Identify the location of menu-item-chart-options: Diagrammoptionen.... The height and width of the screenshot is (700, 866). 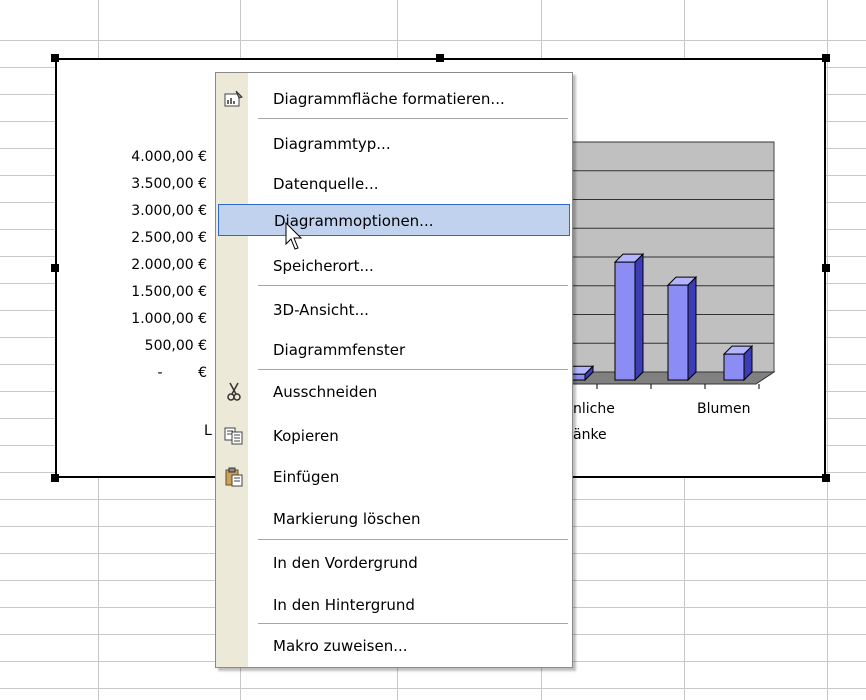
(394, 220).